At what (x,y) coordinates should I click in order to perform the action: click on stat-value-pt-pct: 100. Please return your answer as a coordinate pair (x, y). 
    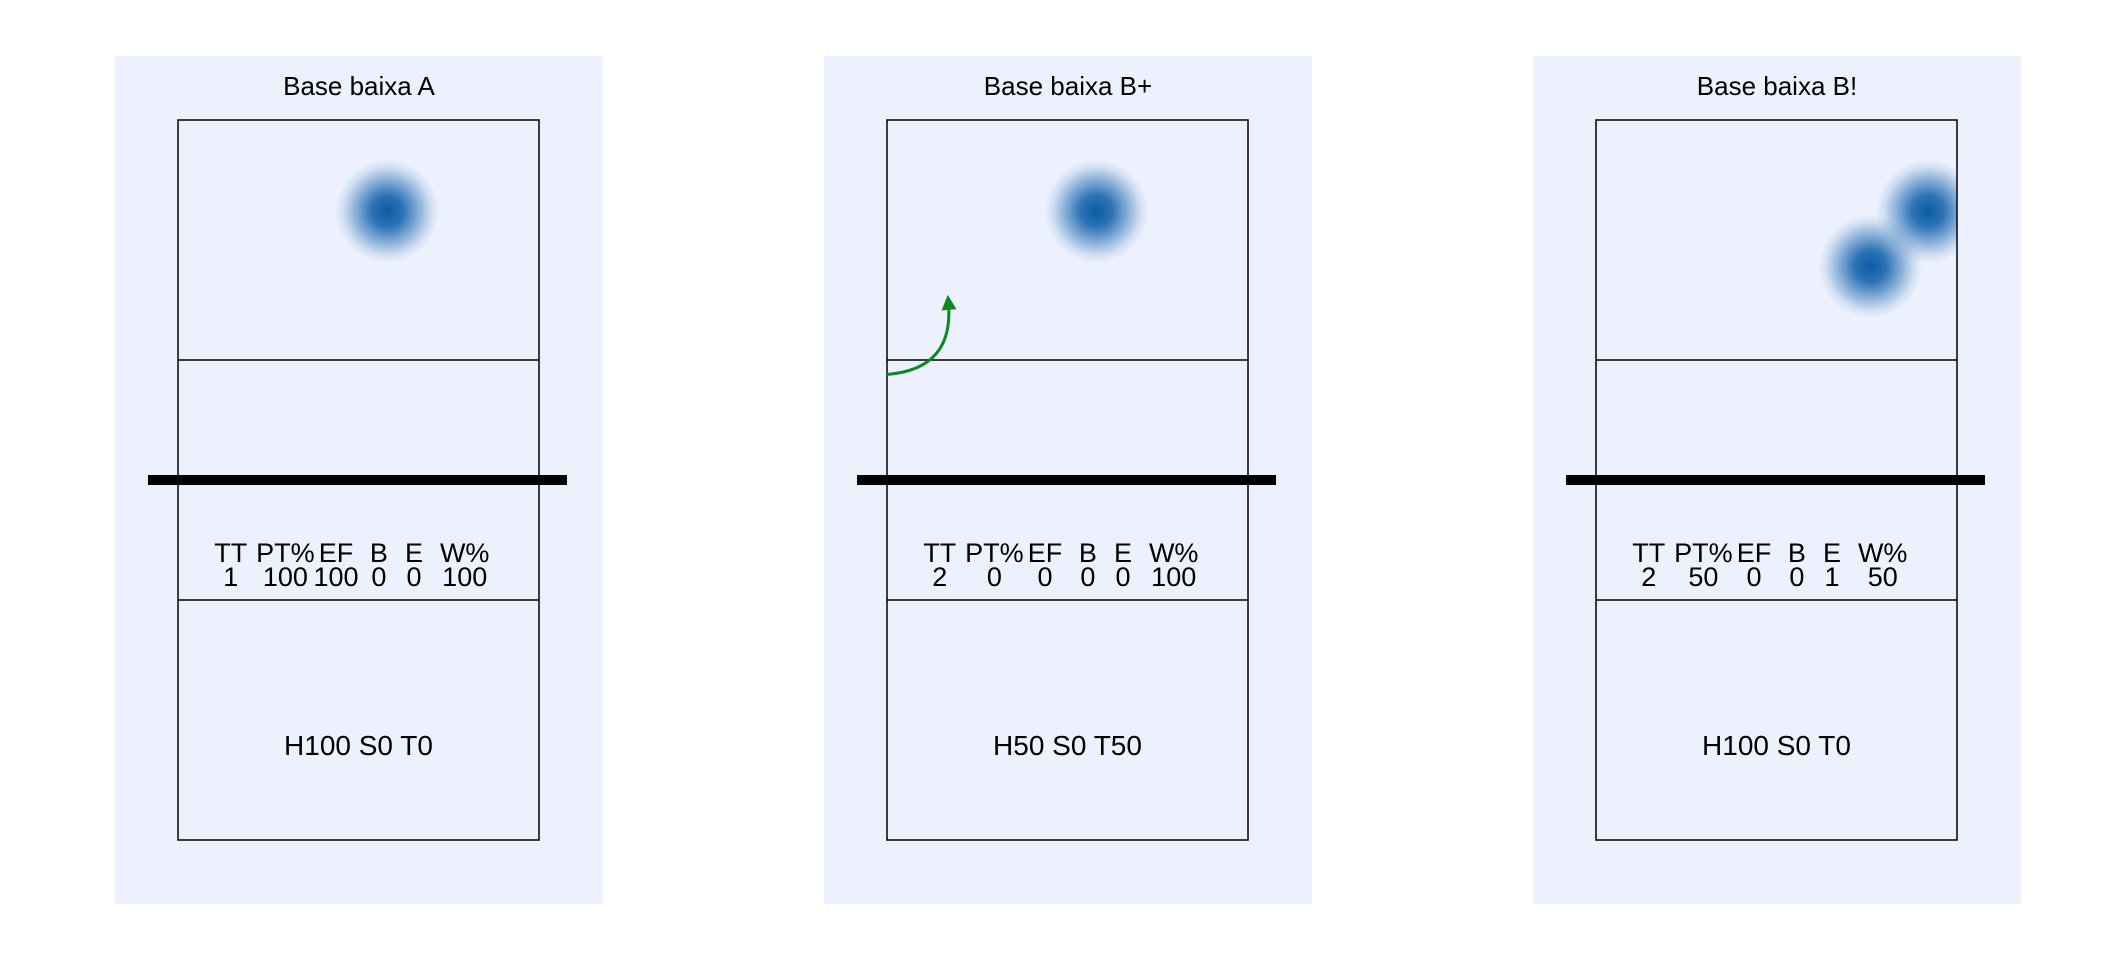
    Looking at the image, I should click on (285, 577).